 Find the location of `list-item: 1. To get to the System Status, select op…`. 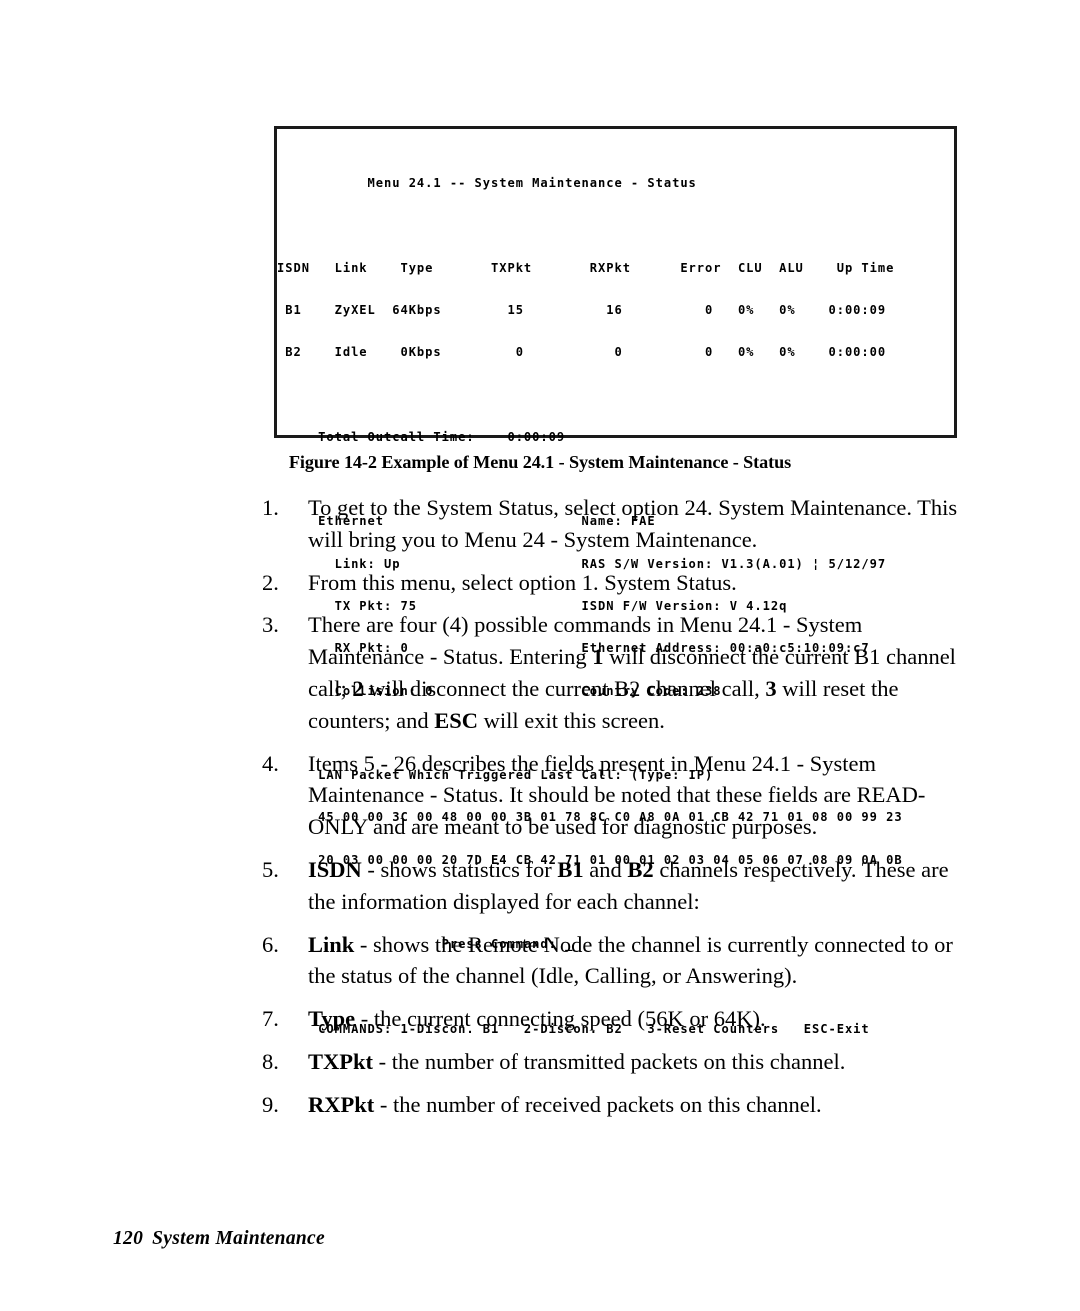

list-item: 1. To get to the System Status, select op… is located at coordinates (618, 524).